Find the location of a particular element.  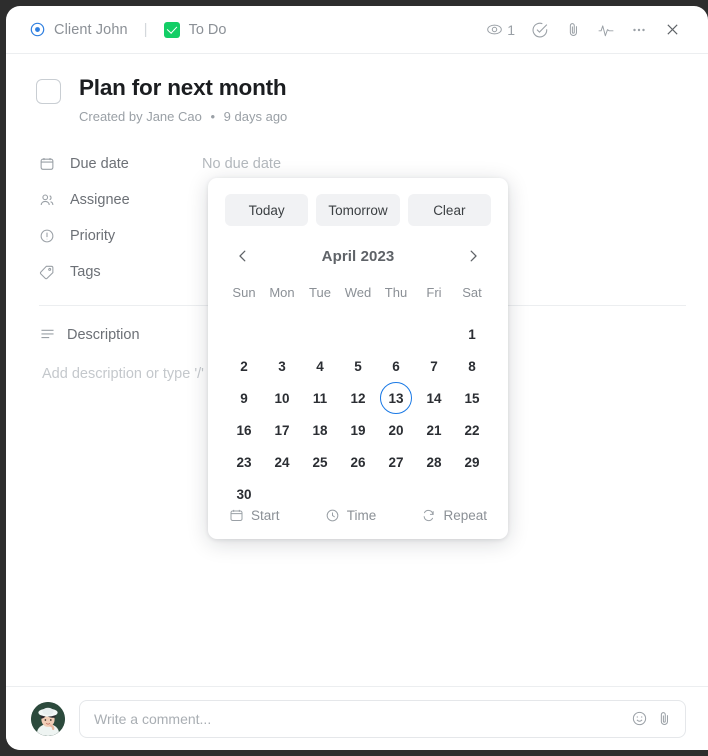

calendar-day-4: 4 is located at coordinates (320, 366).